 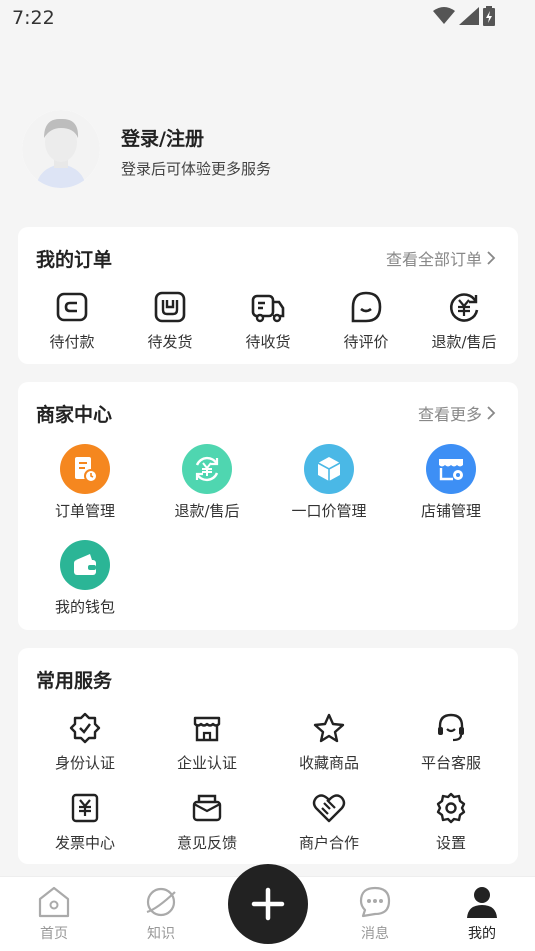 I want to click on view-all-orders-link: 查看全部订单, so click(x=441, y=258).